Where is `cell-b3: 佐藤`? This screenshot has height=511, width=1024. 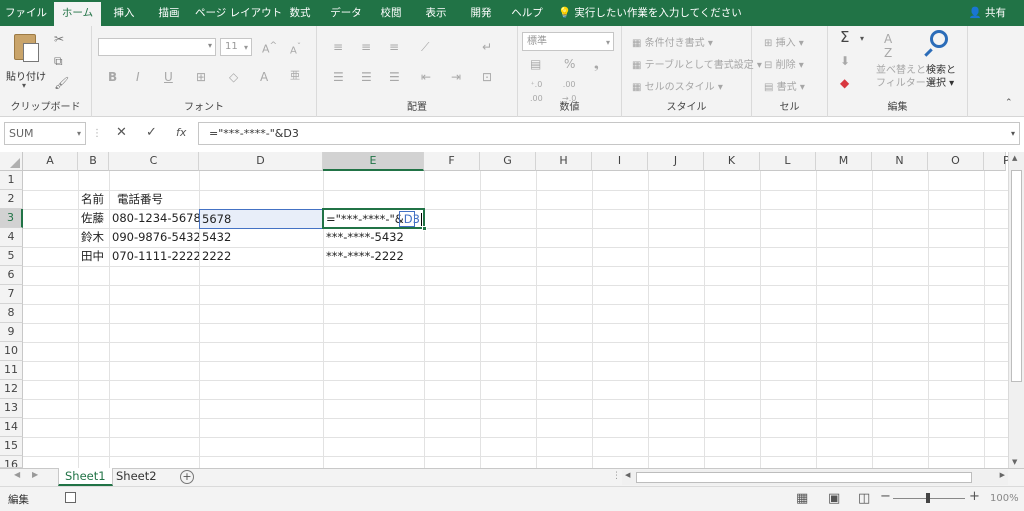
cell-b3: 佐藤 is located at coordinates (93, 218).